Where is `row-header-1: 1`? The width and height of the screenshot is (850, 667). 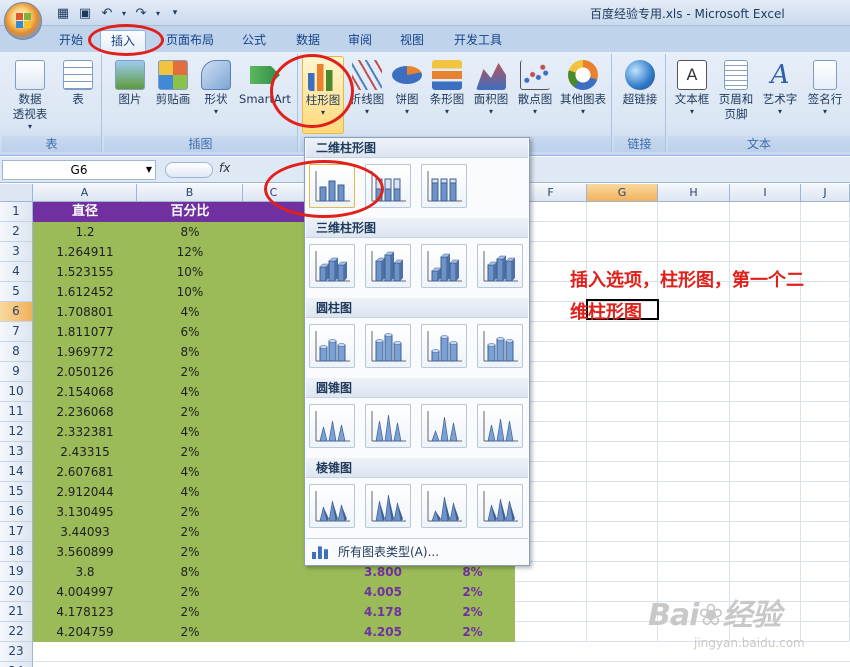 row-header-1: 1 is located at coordinates (16, 212).